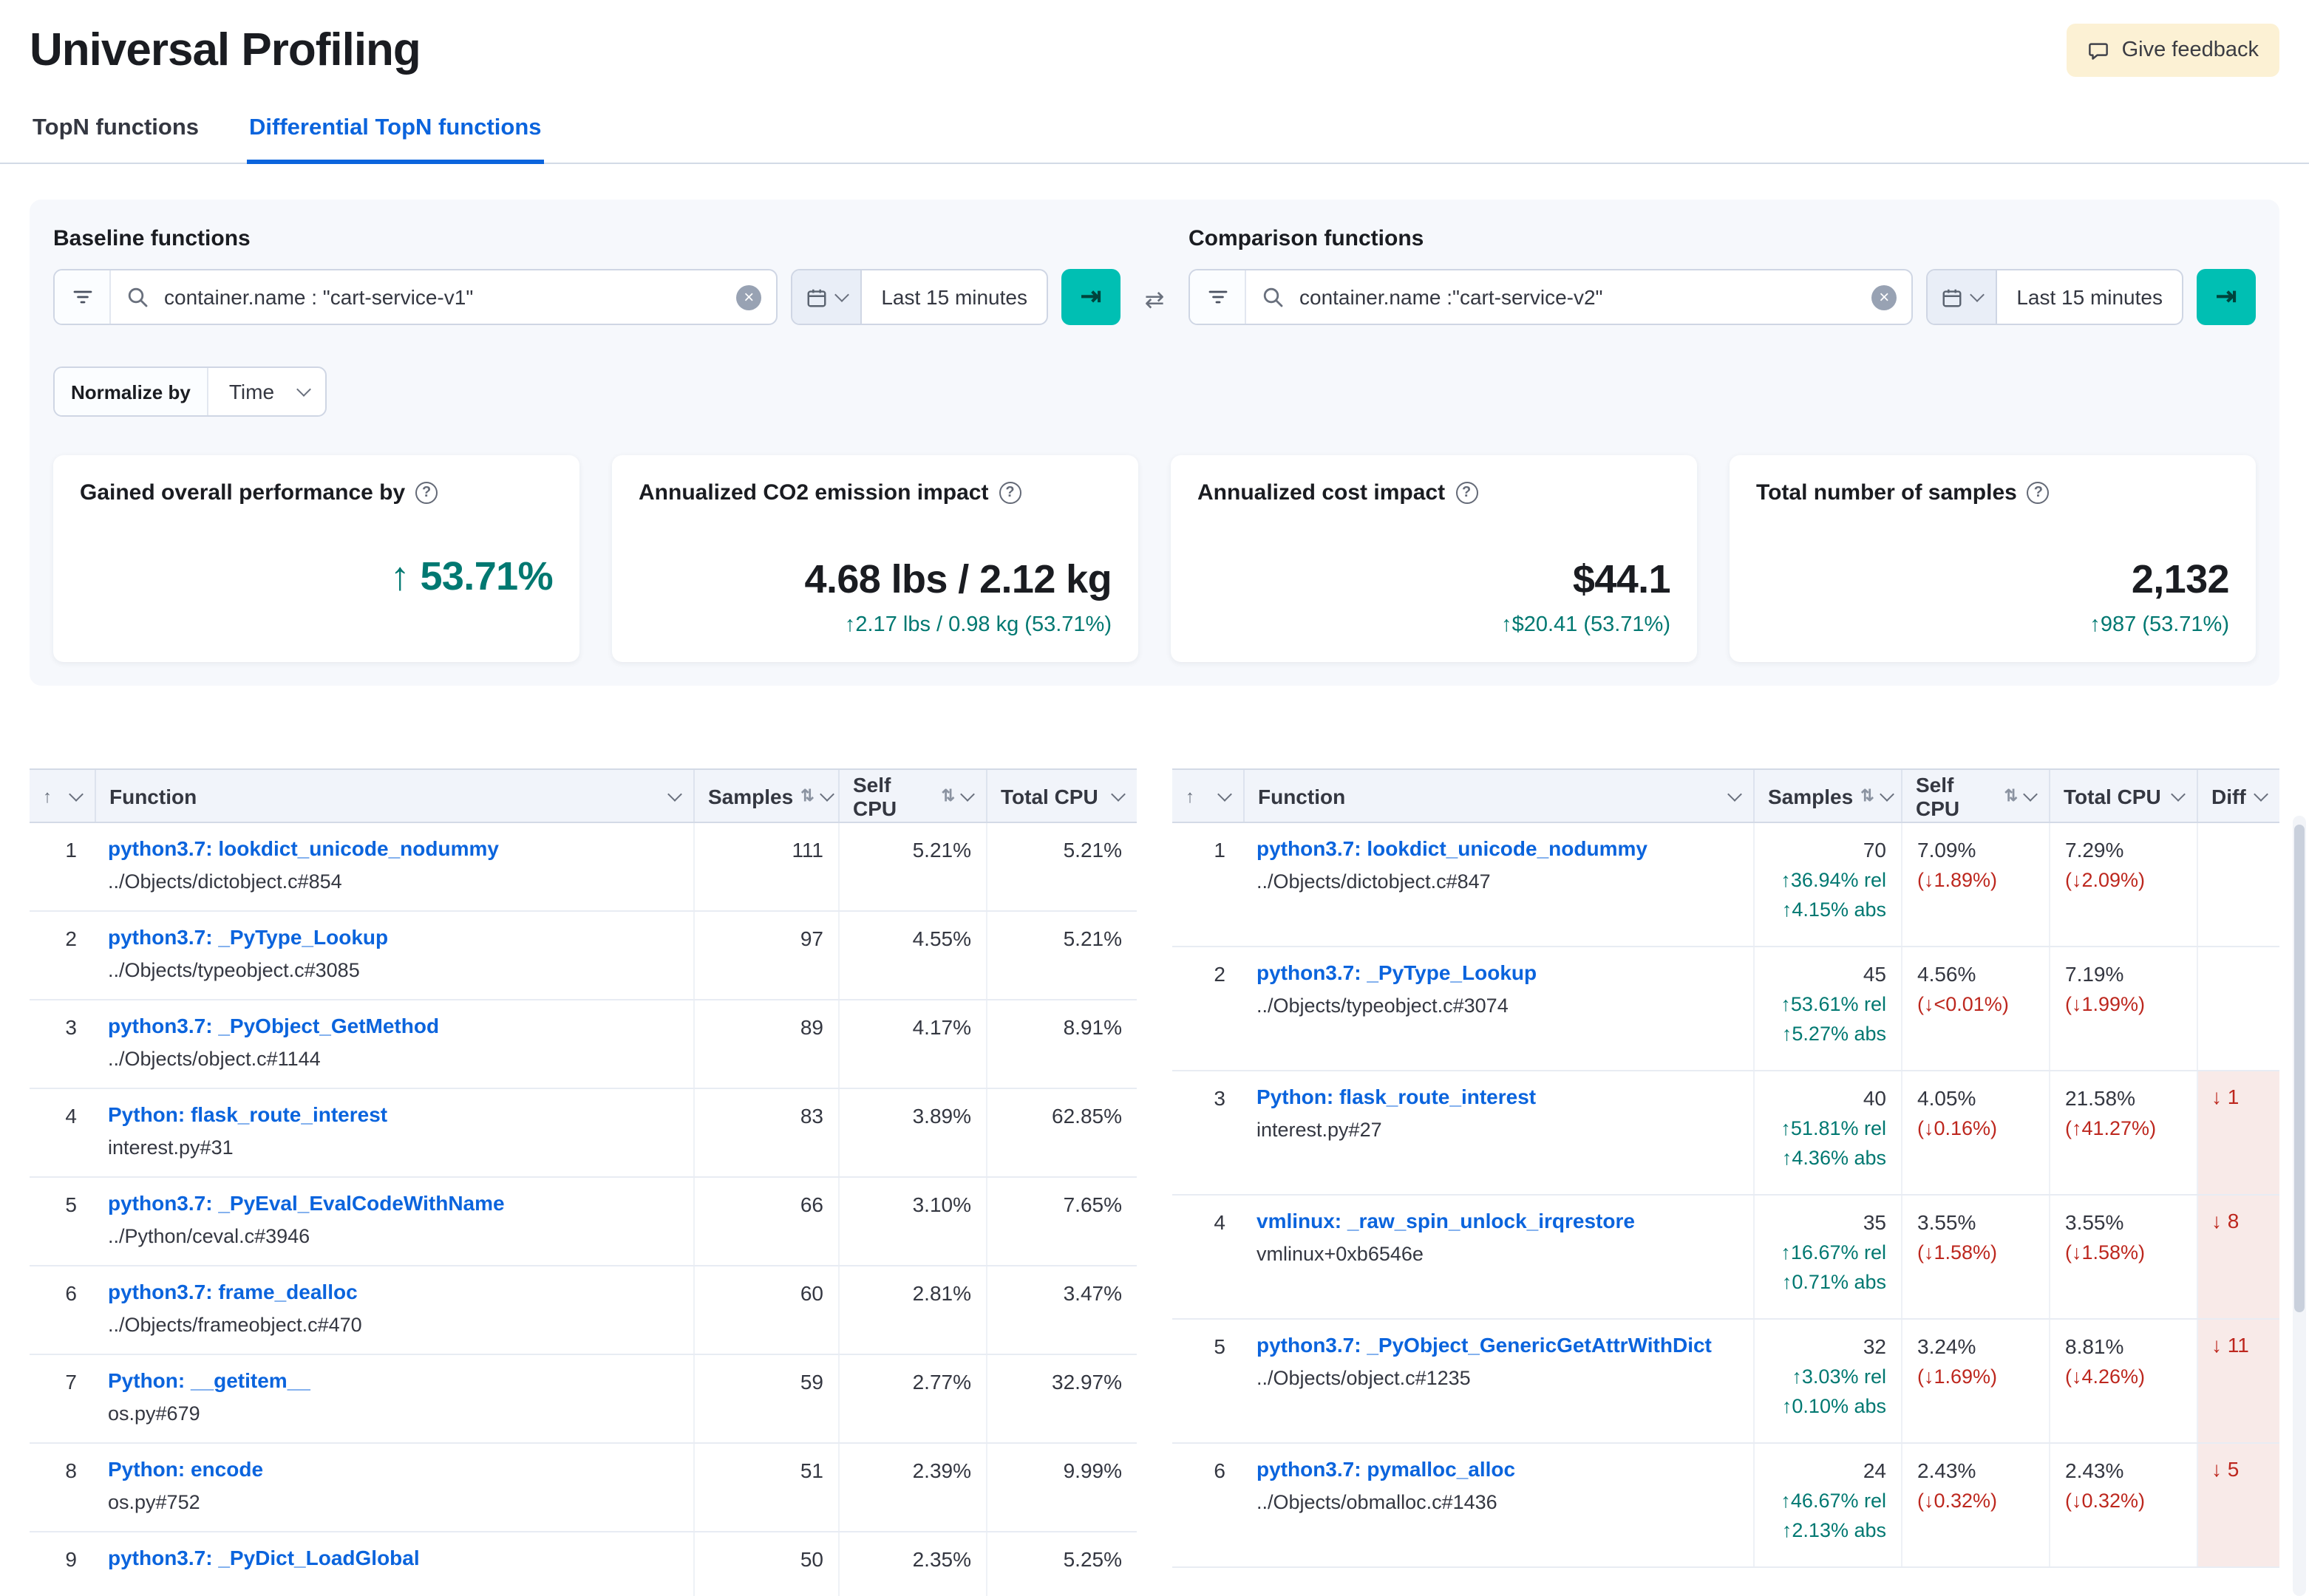  Describe the element at coordinates (1319, 1130) in the screenshot. I see `function-path: interest.py#27` at that location.